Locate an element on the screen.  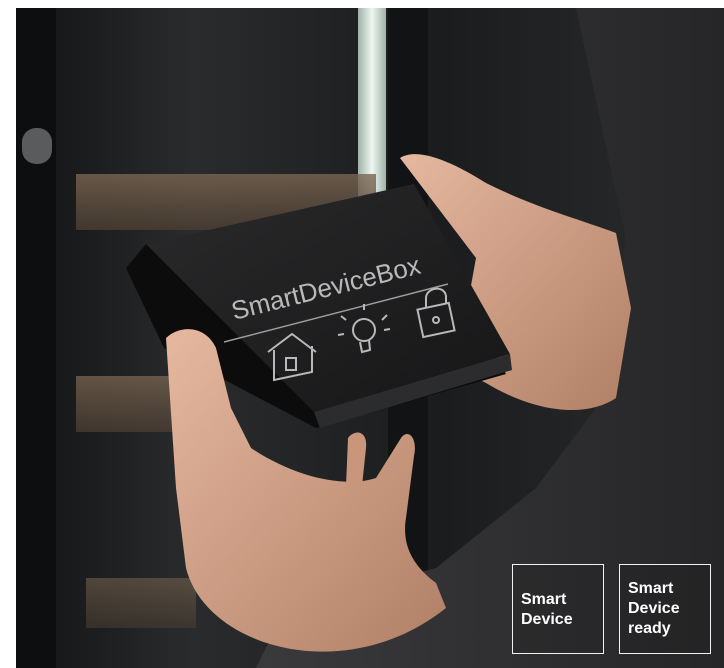
light-strip is located at coordinates (372, 103).